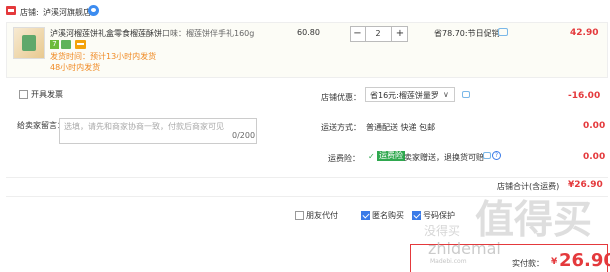 The height and width of the screenshot is (272, 610). What do you see at coordinates (75, 67) in the screenshot?
I see `delivery-promise: 48小时内发货` at bounding box center [75, 67].